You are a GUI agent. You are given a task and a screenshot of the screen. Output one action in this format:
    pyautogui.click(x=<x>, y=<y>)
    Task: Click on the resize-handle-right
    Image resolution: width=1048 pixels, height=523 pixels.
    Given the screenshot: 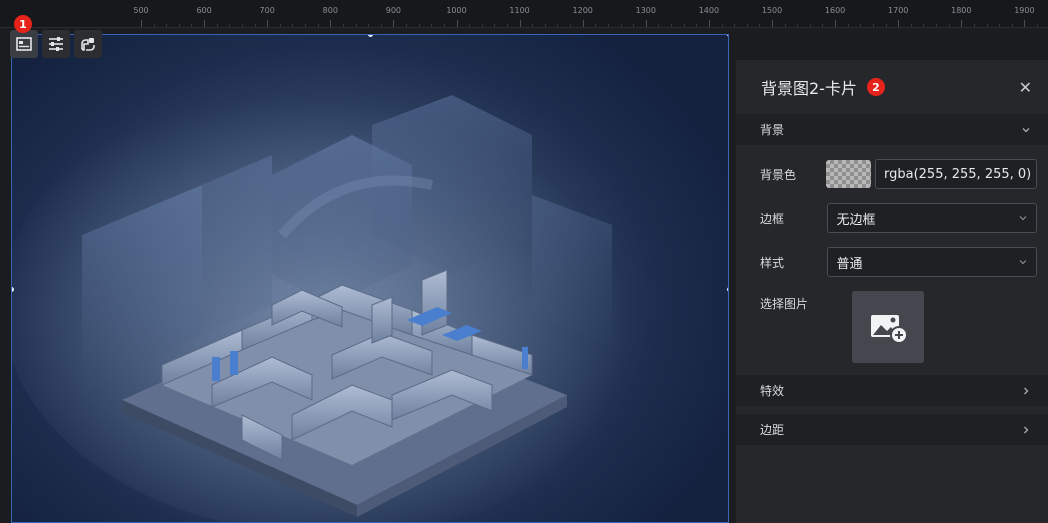 What is the action you would take?
    pyautogui.click(x=727, y=289)
    